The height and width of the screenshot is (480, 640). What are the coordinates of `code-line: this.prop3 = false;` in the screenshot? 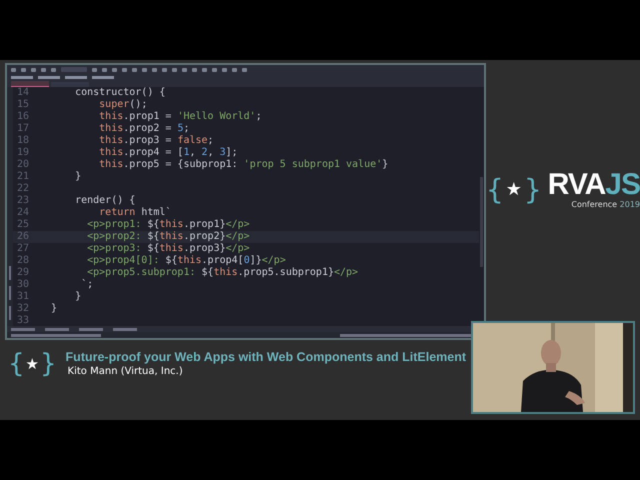 It's located at (156, 141).